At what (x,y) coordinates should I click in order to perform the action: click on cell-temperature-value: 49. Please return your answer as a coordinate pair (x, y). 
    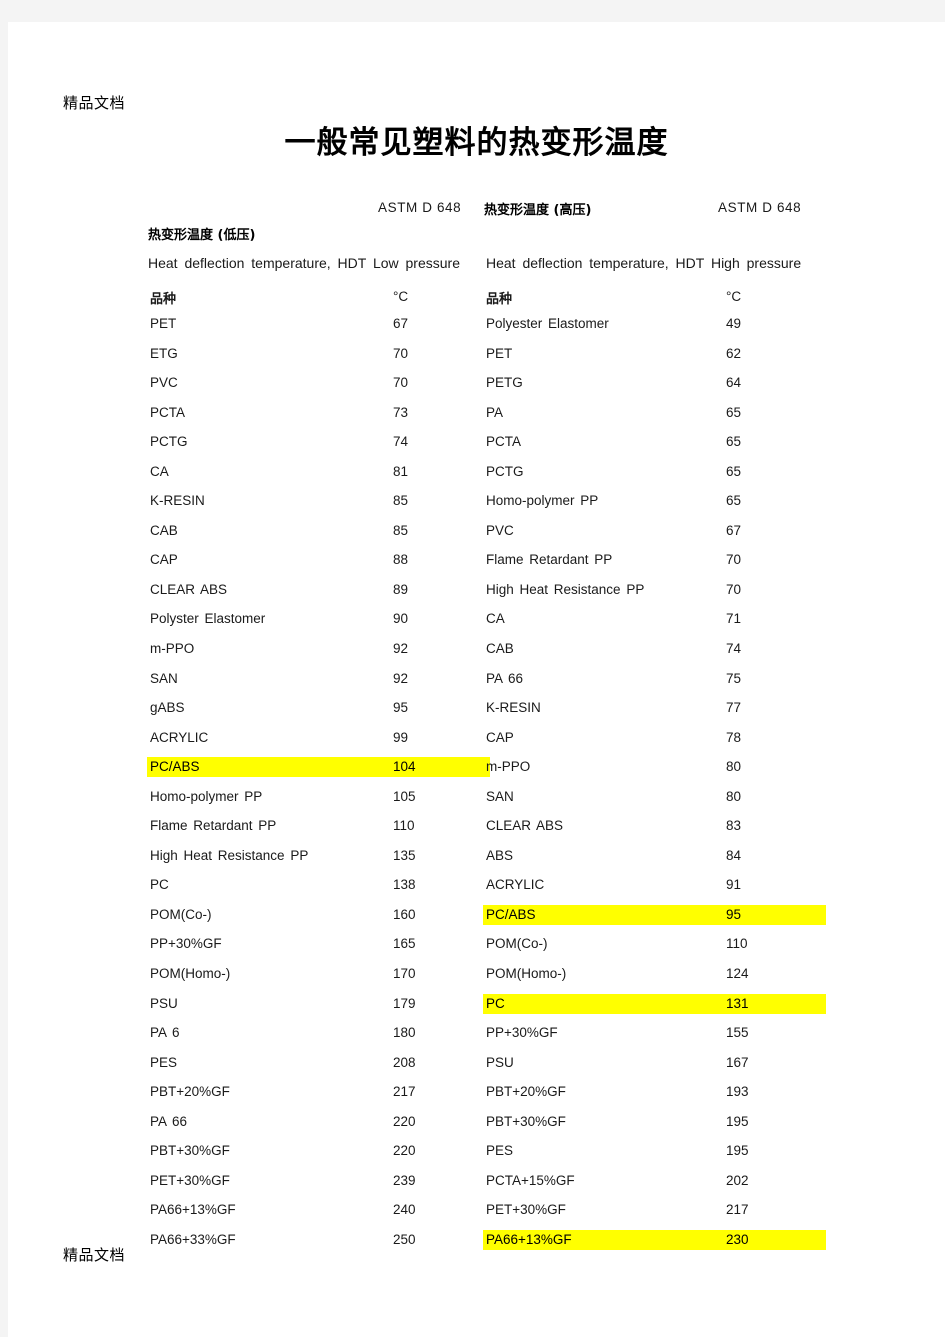
    Looking at the image, I should click on (734, 323).